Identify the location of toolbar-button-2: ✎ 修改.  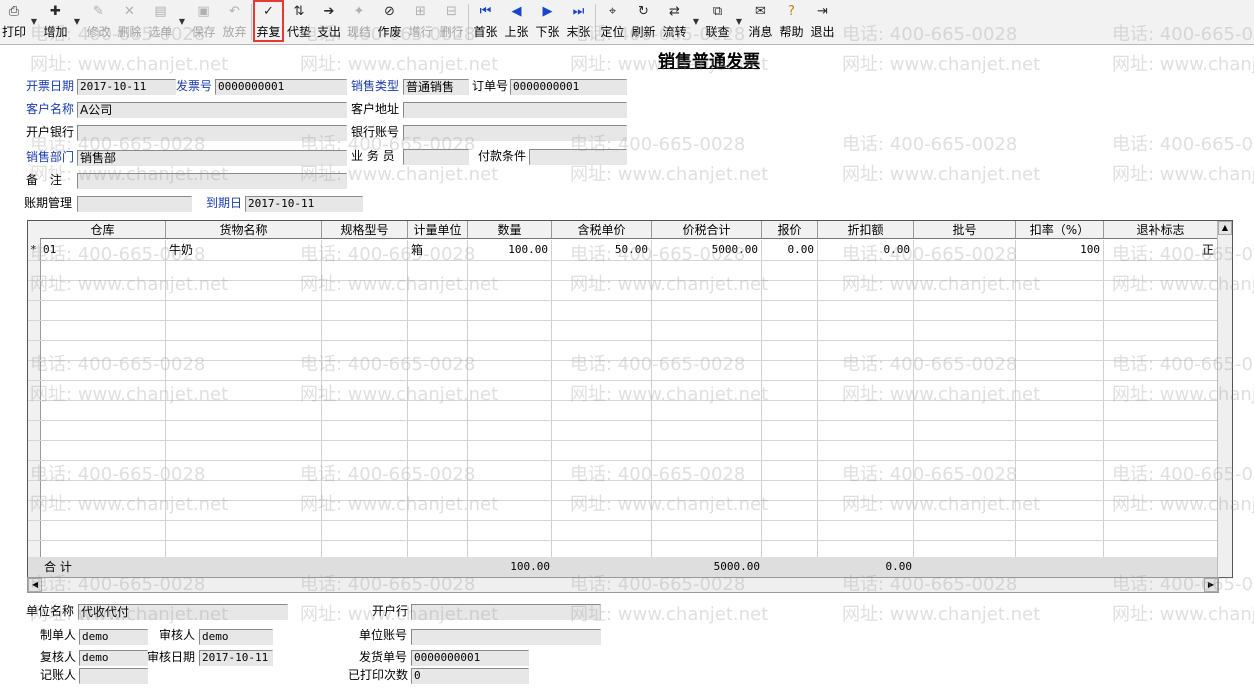
(98, 21).